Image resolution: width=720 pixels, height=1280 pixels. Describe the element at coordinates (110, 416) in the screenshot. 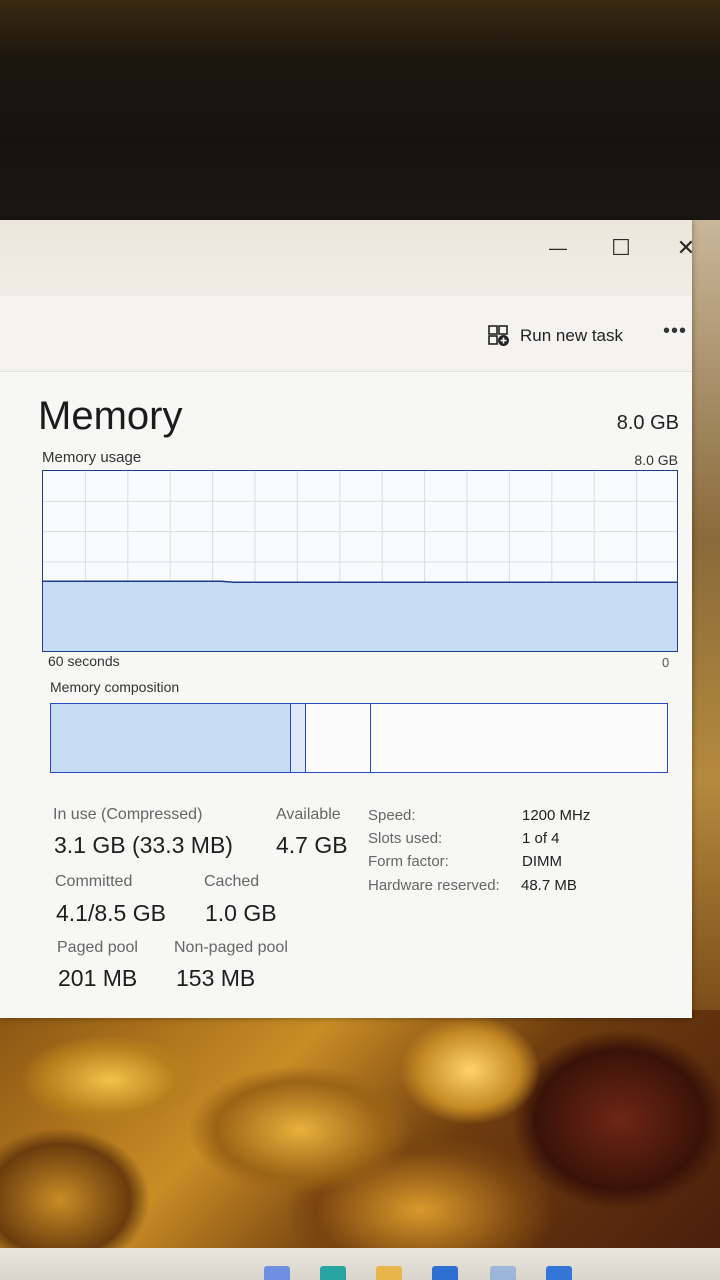

I see `page-title: Memory` at that location.